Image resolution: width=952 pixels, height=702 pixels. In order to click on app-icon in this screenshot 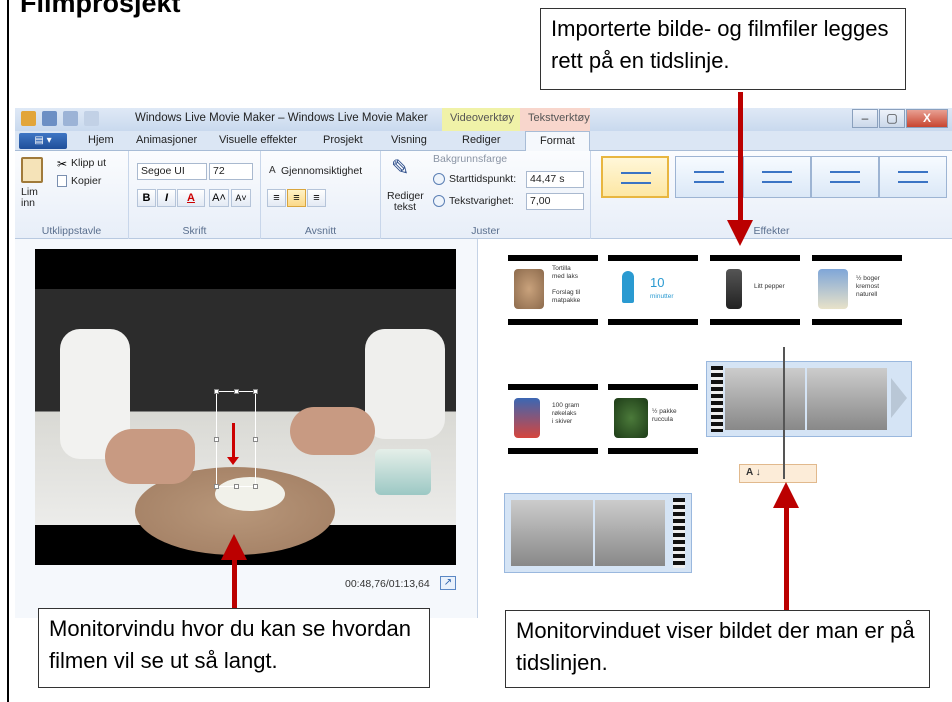, I will do `click(28, 118)`.